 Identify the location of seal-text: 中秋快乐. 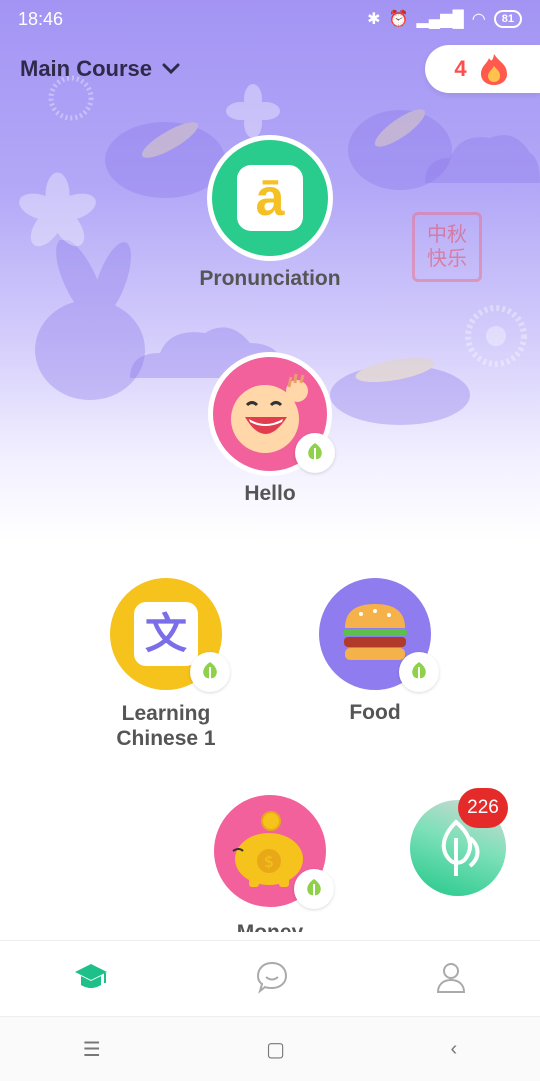
(447, 247).